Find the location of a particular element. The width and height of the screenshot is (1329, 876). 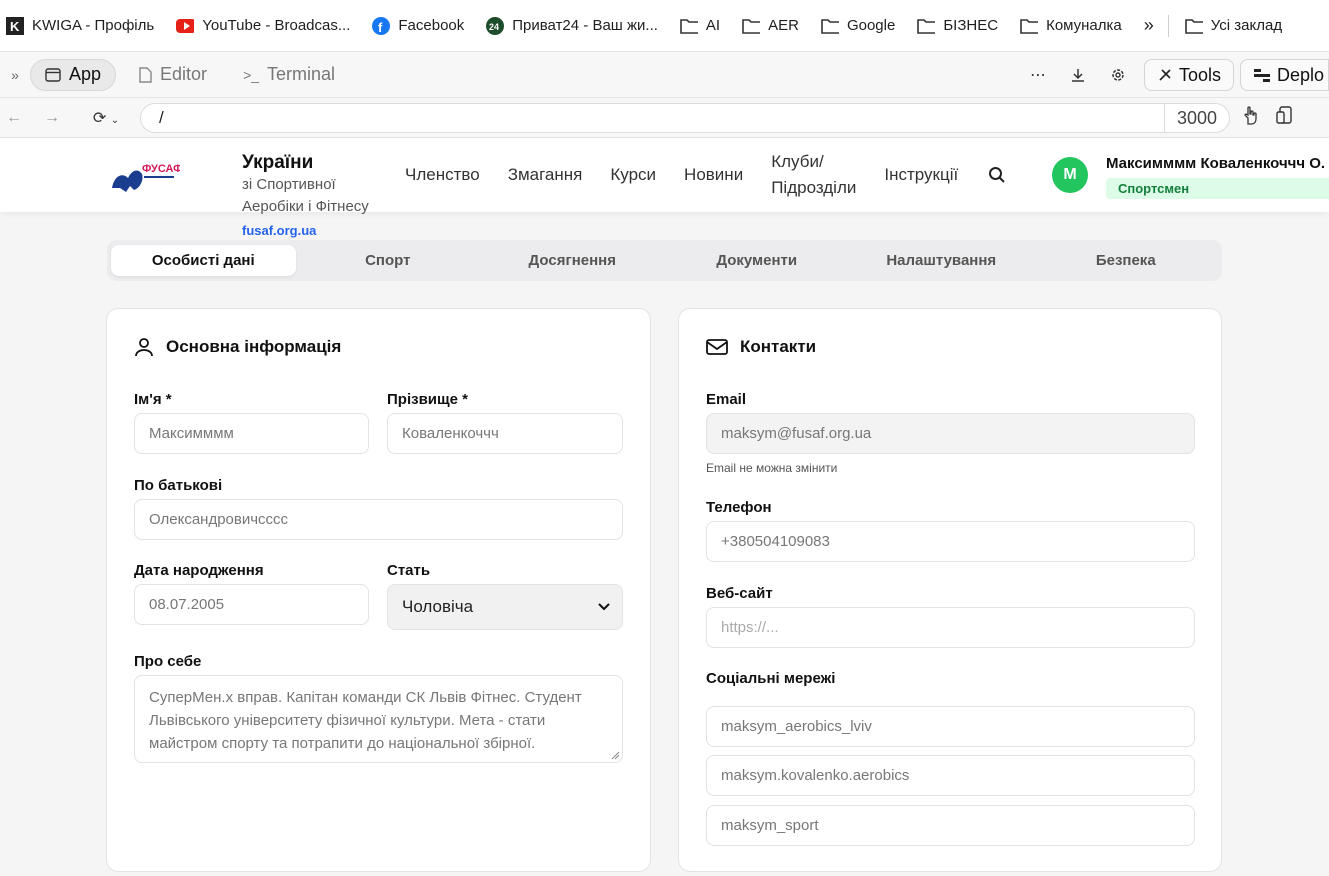

bookmark-kwiga: K KWIGA - Профіль is located at coordinates (80, 25).